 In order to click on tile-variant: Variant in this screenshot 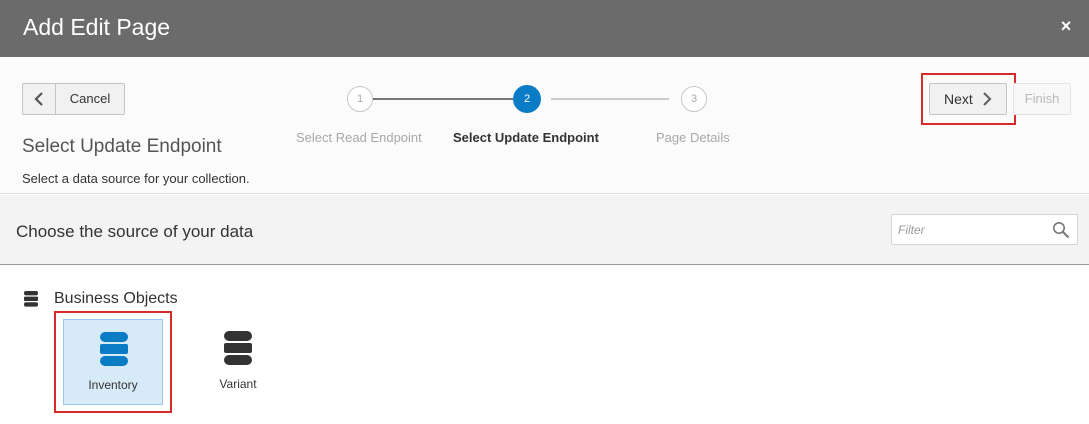, I will do `click(238, 362)`.